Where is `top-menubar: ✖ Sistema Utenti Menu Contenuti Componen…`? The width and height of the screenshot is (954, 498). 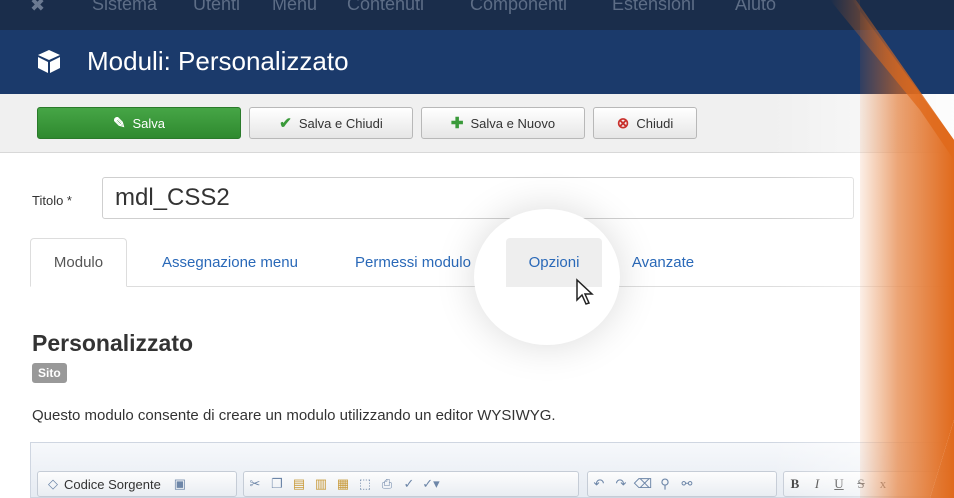
top-menubar: ✖ Sistema Utenti Menu Contenuti Componen… is located at coordinates (477, 15).